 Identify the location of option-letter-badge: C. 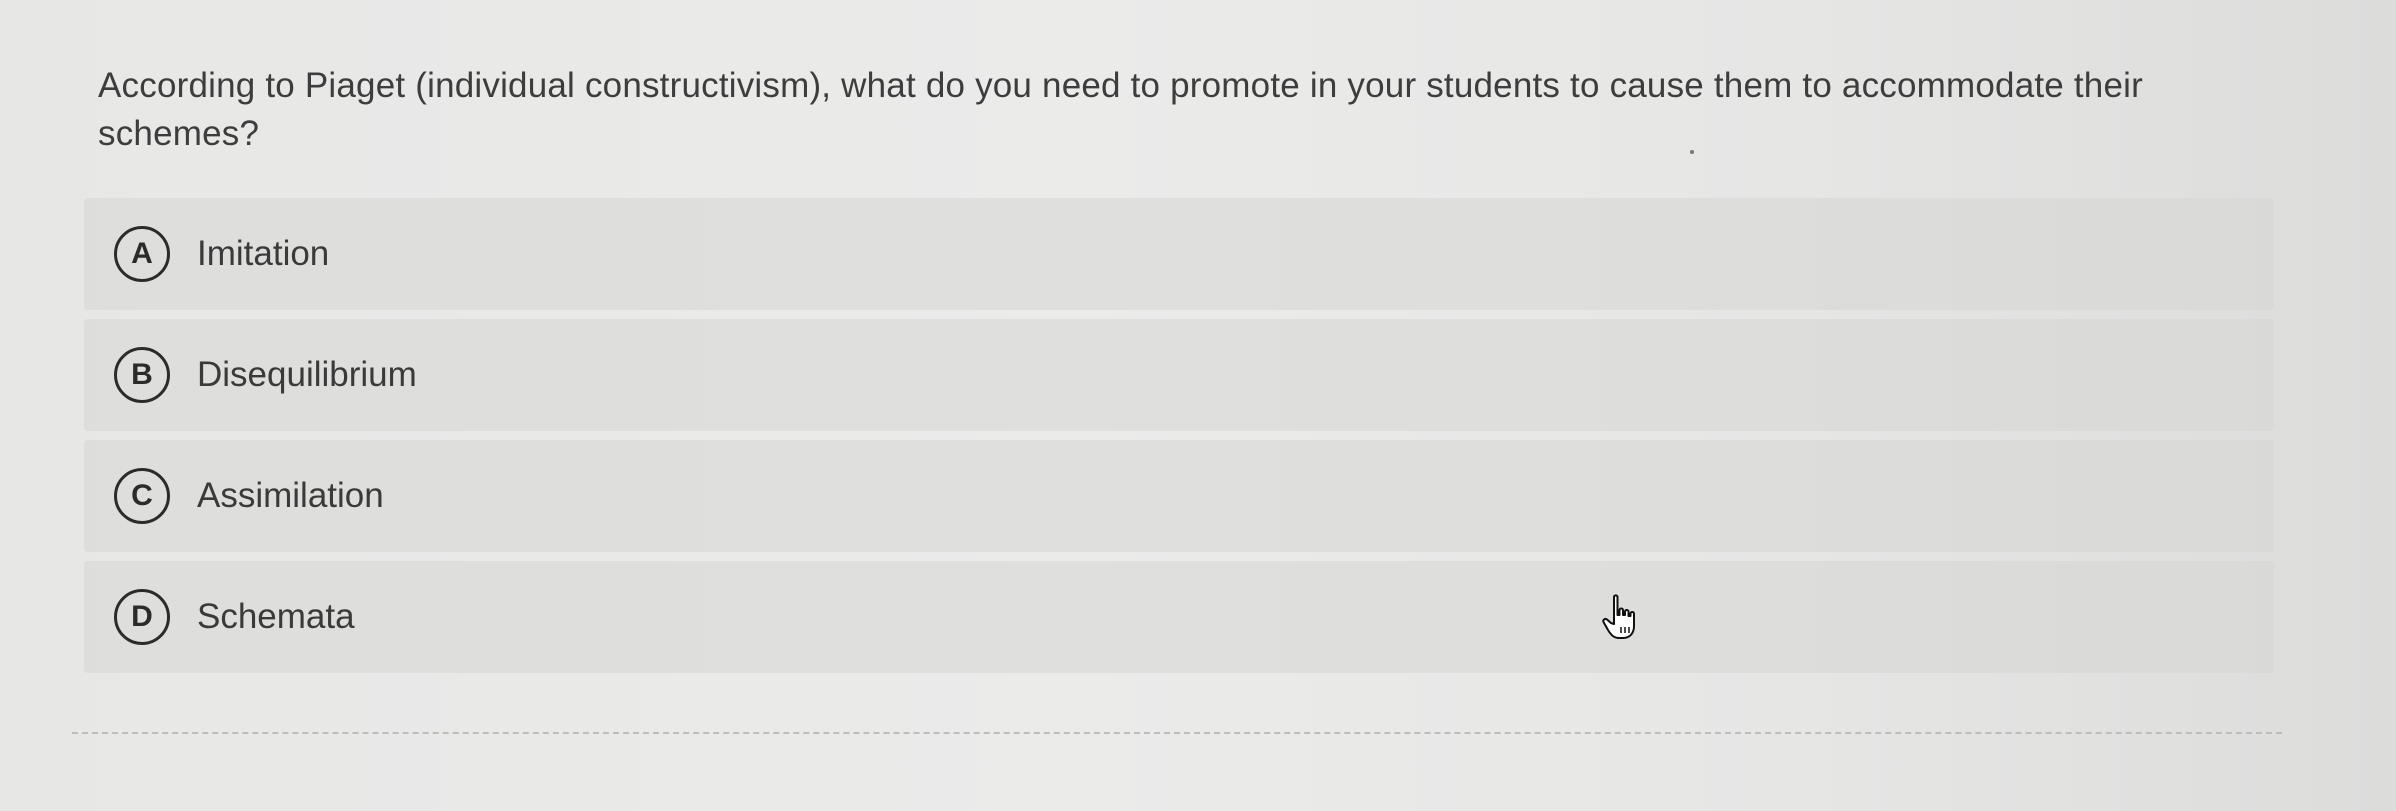
(142, 496).